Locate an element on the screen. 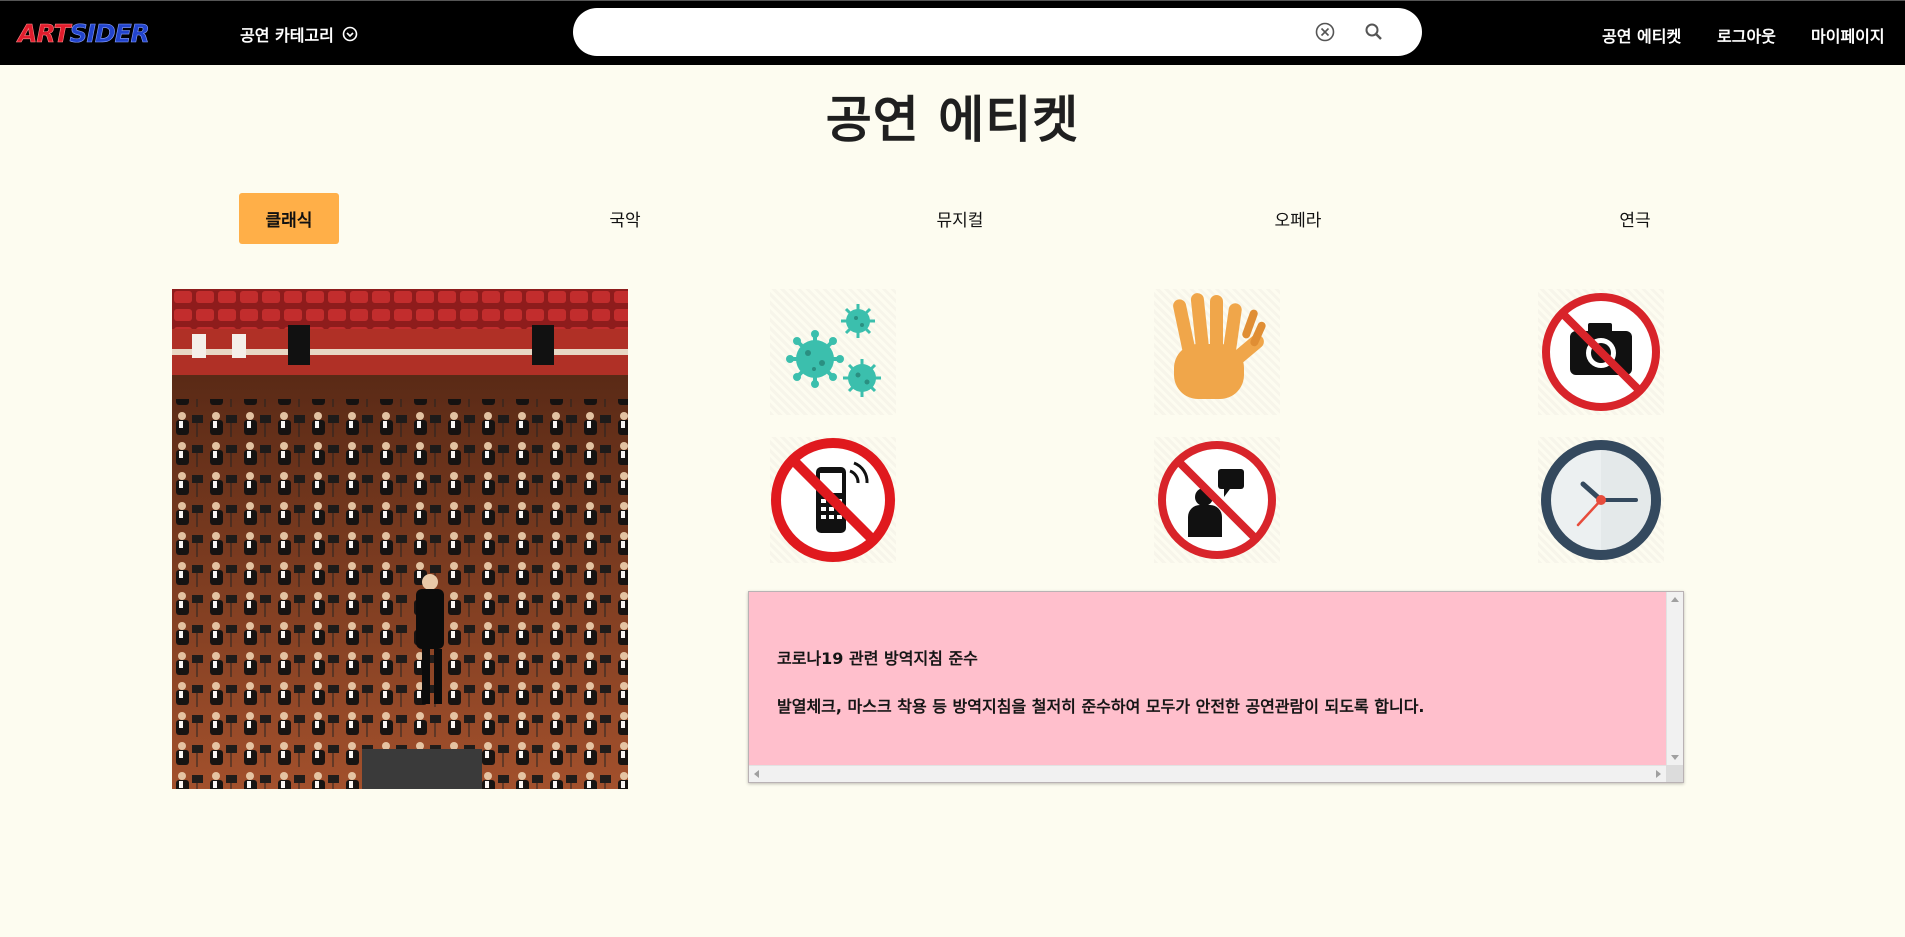 The image size is (1905, 937). scroll-down-arrow-icon is located at coordinates (1675, 757).